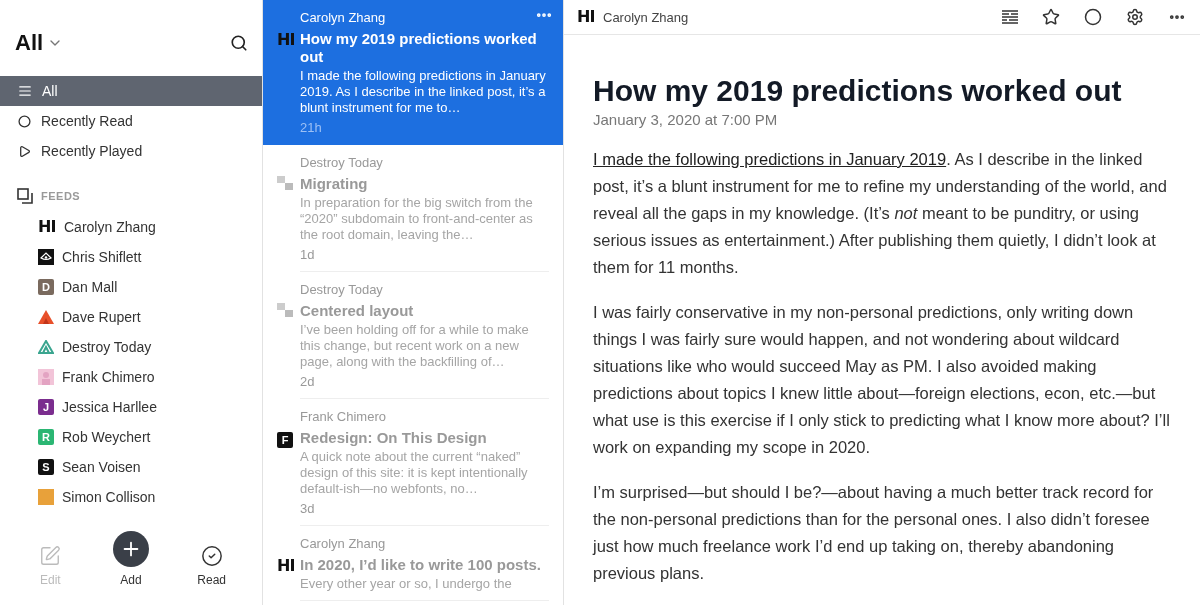 The width and height of the screenshot is (1200, 605). What do you see at coordinates (131, 549) in the screenshot?
I see `plus-icon` at bounding box center [131, 549].